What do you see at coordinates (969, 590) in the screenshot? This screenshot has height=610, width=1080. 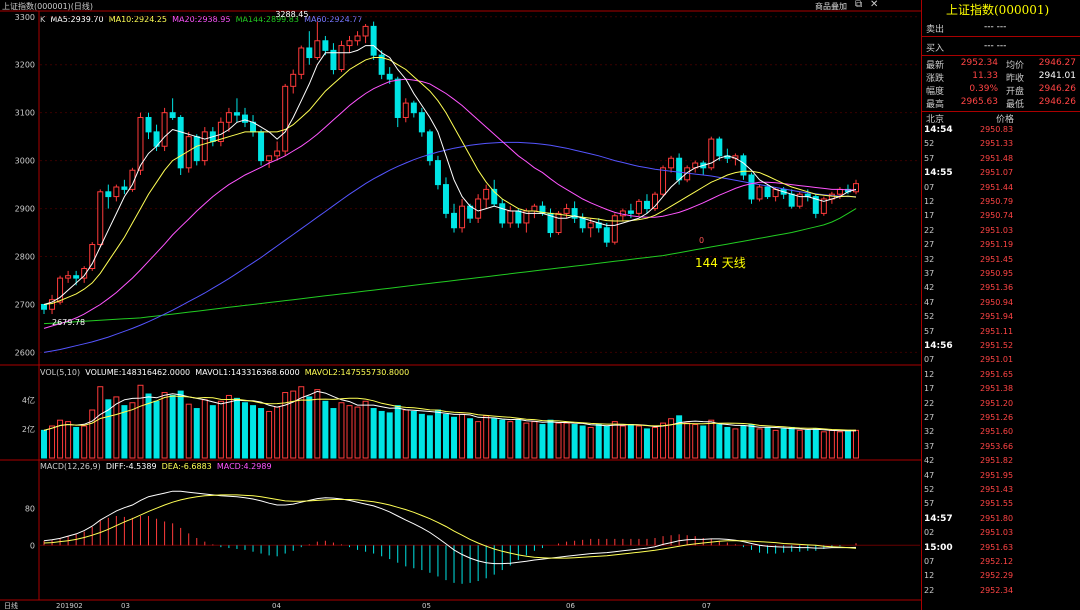 I see `tick-row: 22 2952.34` at bounding box center [969, 590].